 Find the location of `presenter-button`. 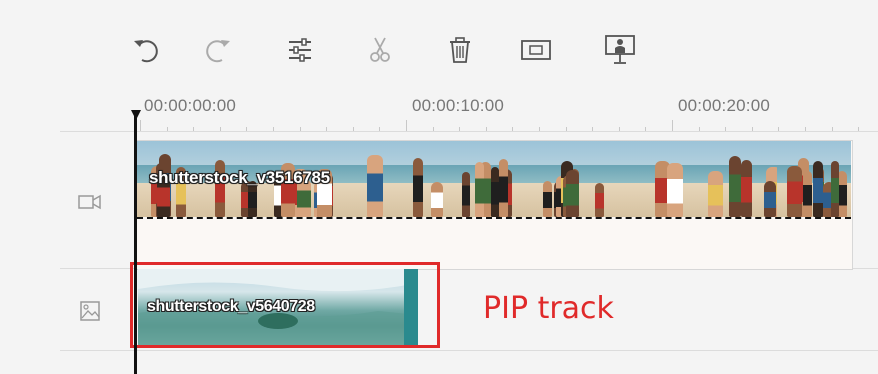

presenter-button is located at coordinates (620, 50).